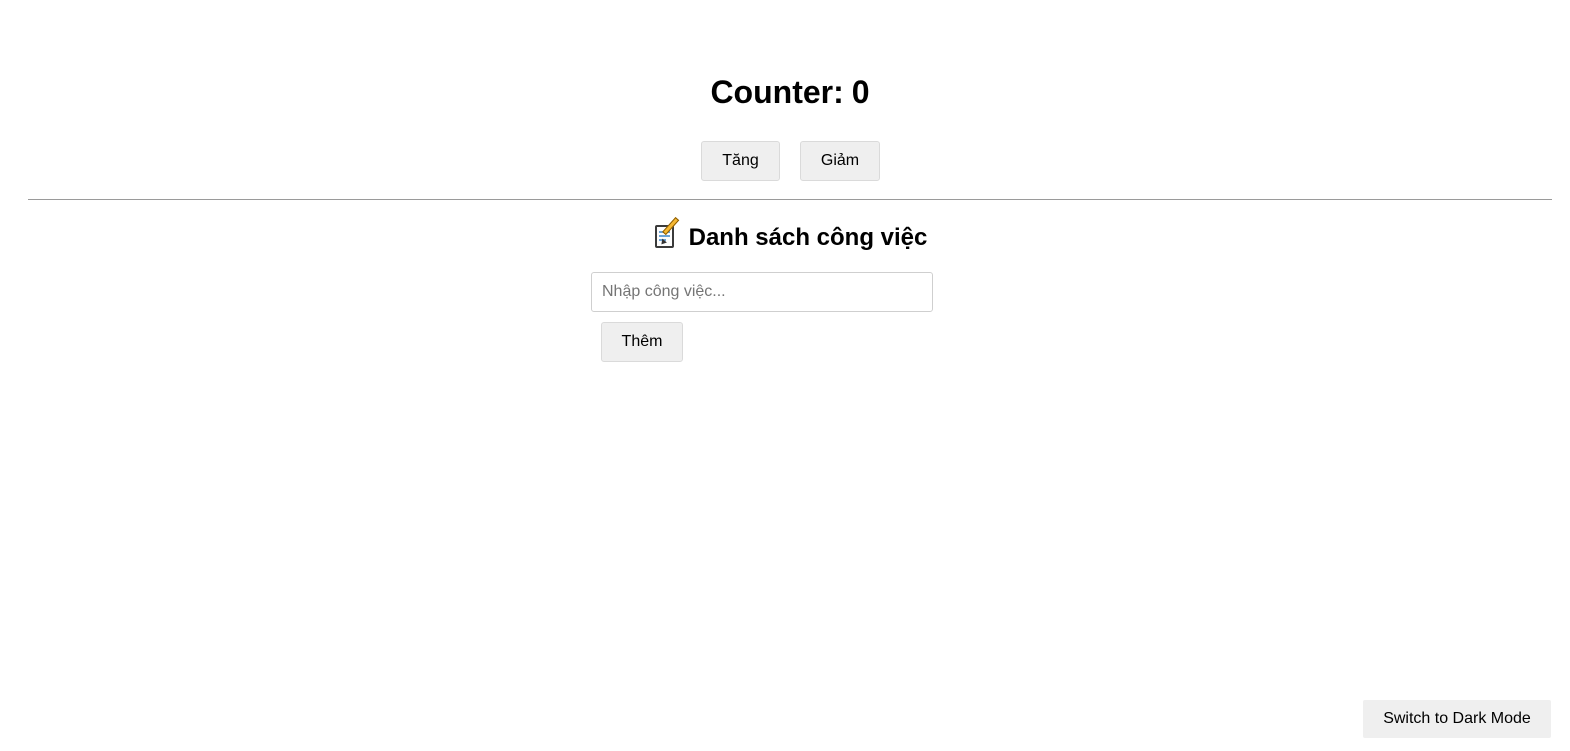 The image size is (1570, 751). Describe the element at coordinates (777, 92) in the screenshot. I see `counter-label: Counter:` at that location.